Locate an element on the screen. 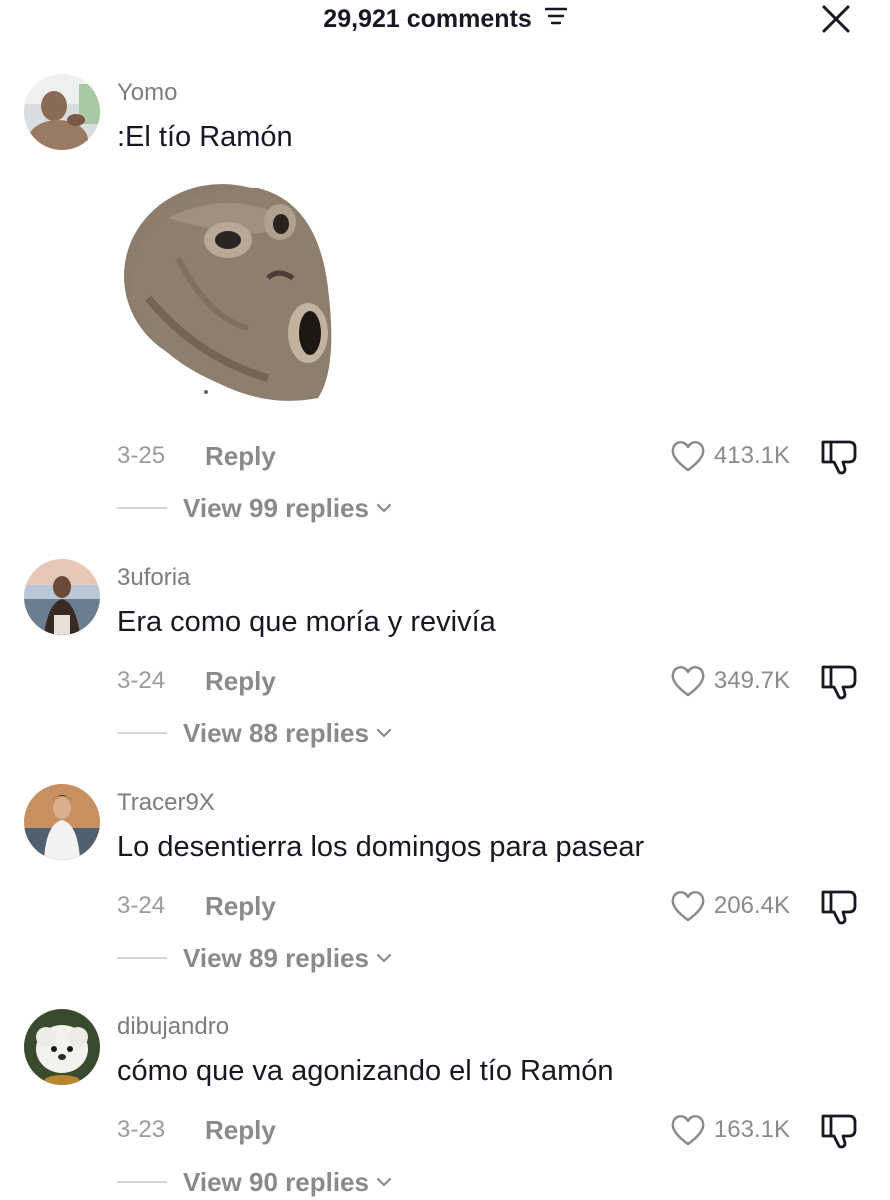  comments-header: 29,921 comments is located at coordinates (445, 19).